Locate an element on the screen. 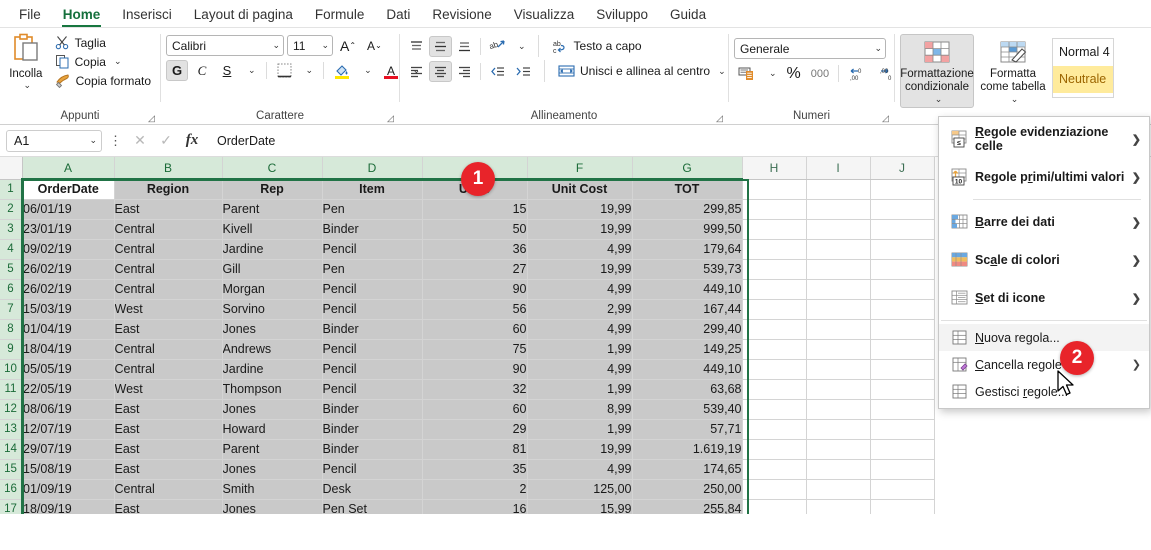 Image resolution: width=1151 pixels, height=550 pixels. cell-A13: 12/07/19 is located at coordinates (68, 429).